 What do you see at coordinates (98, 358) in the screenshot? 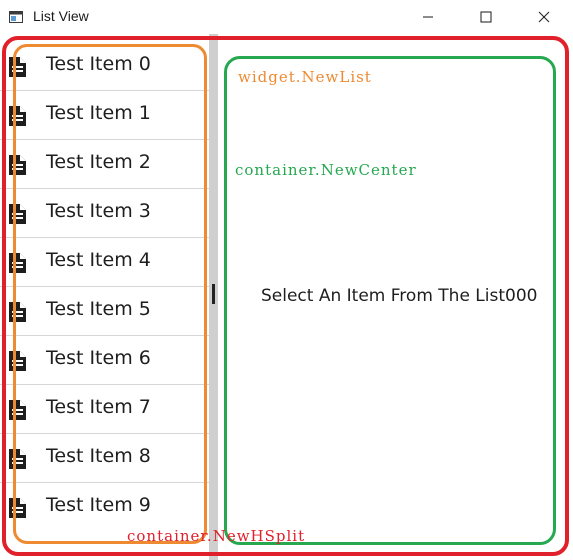
I see `list-item-label: Test Item 6` at bounding box center [98, 358].